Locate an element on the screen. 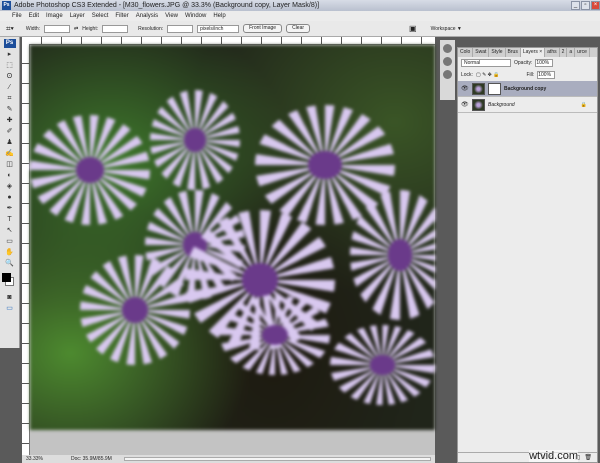  tab-source: urce is located at coordinates (582, 52).